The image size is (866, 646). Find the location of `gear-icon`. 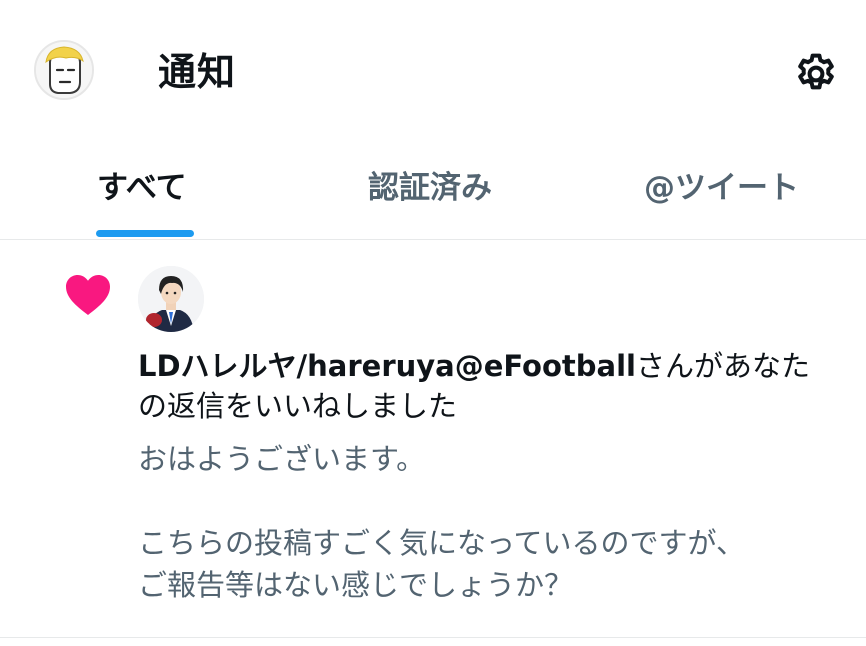

gear-icon is located at coordinates (816, 71).